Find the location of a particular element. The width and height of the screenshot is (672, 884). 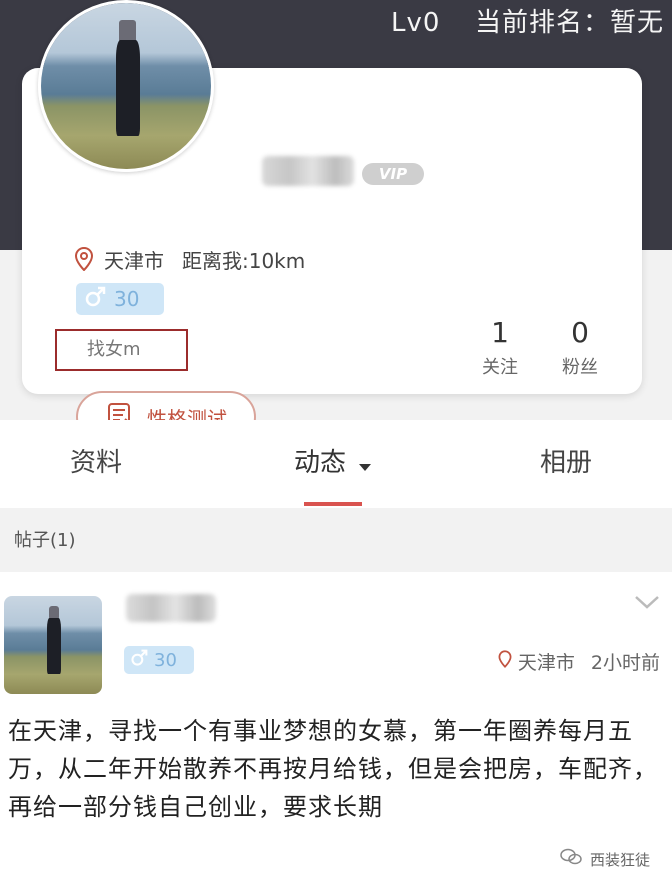

tab-posts: 动态 is located at coordinates (333, 460).